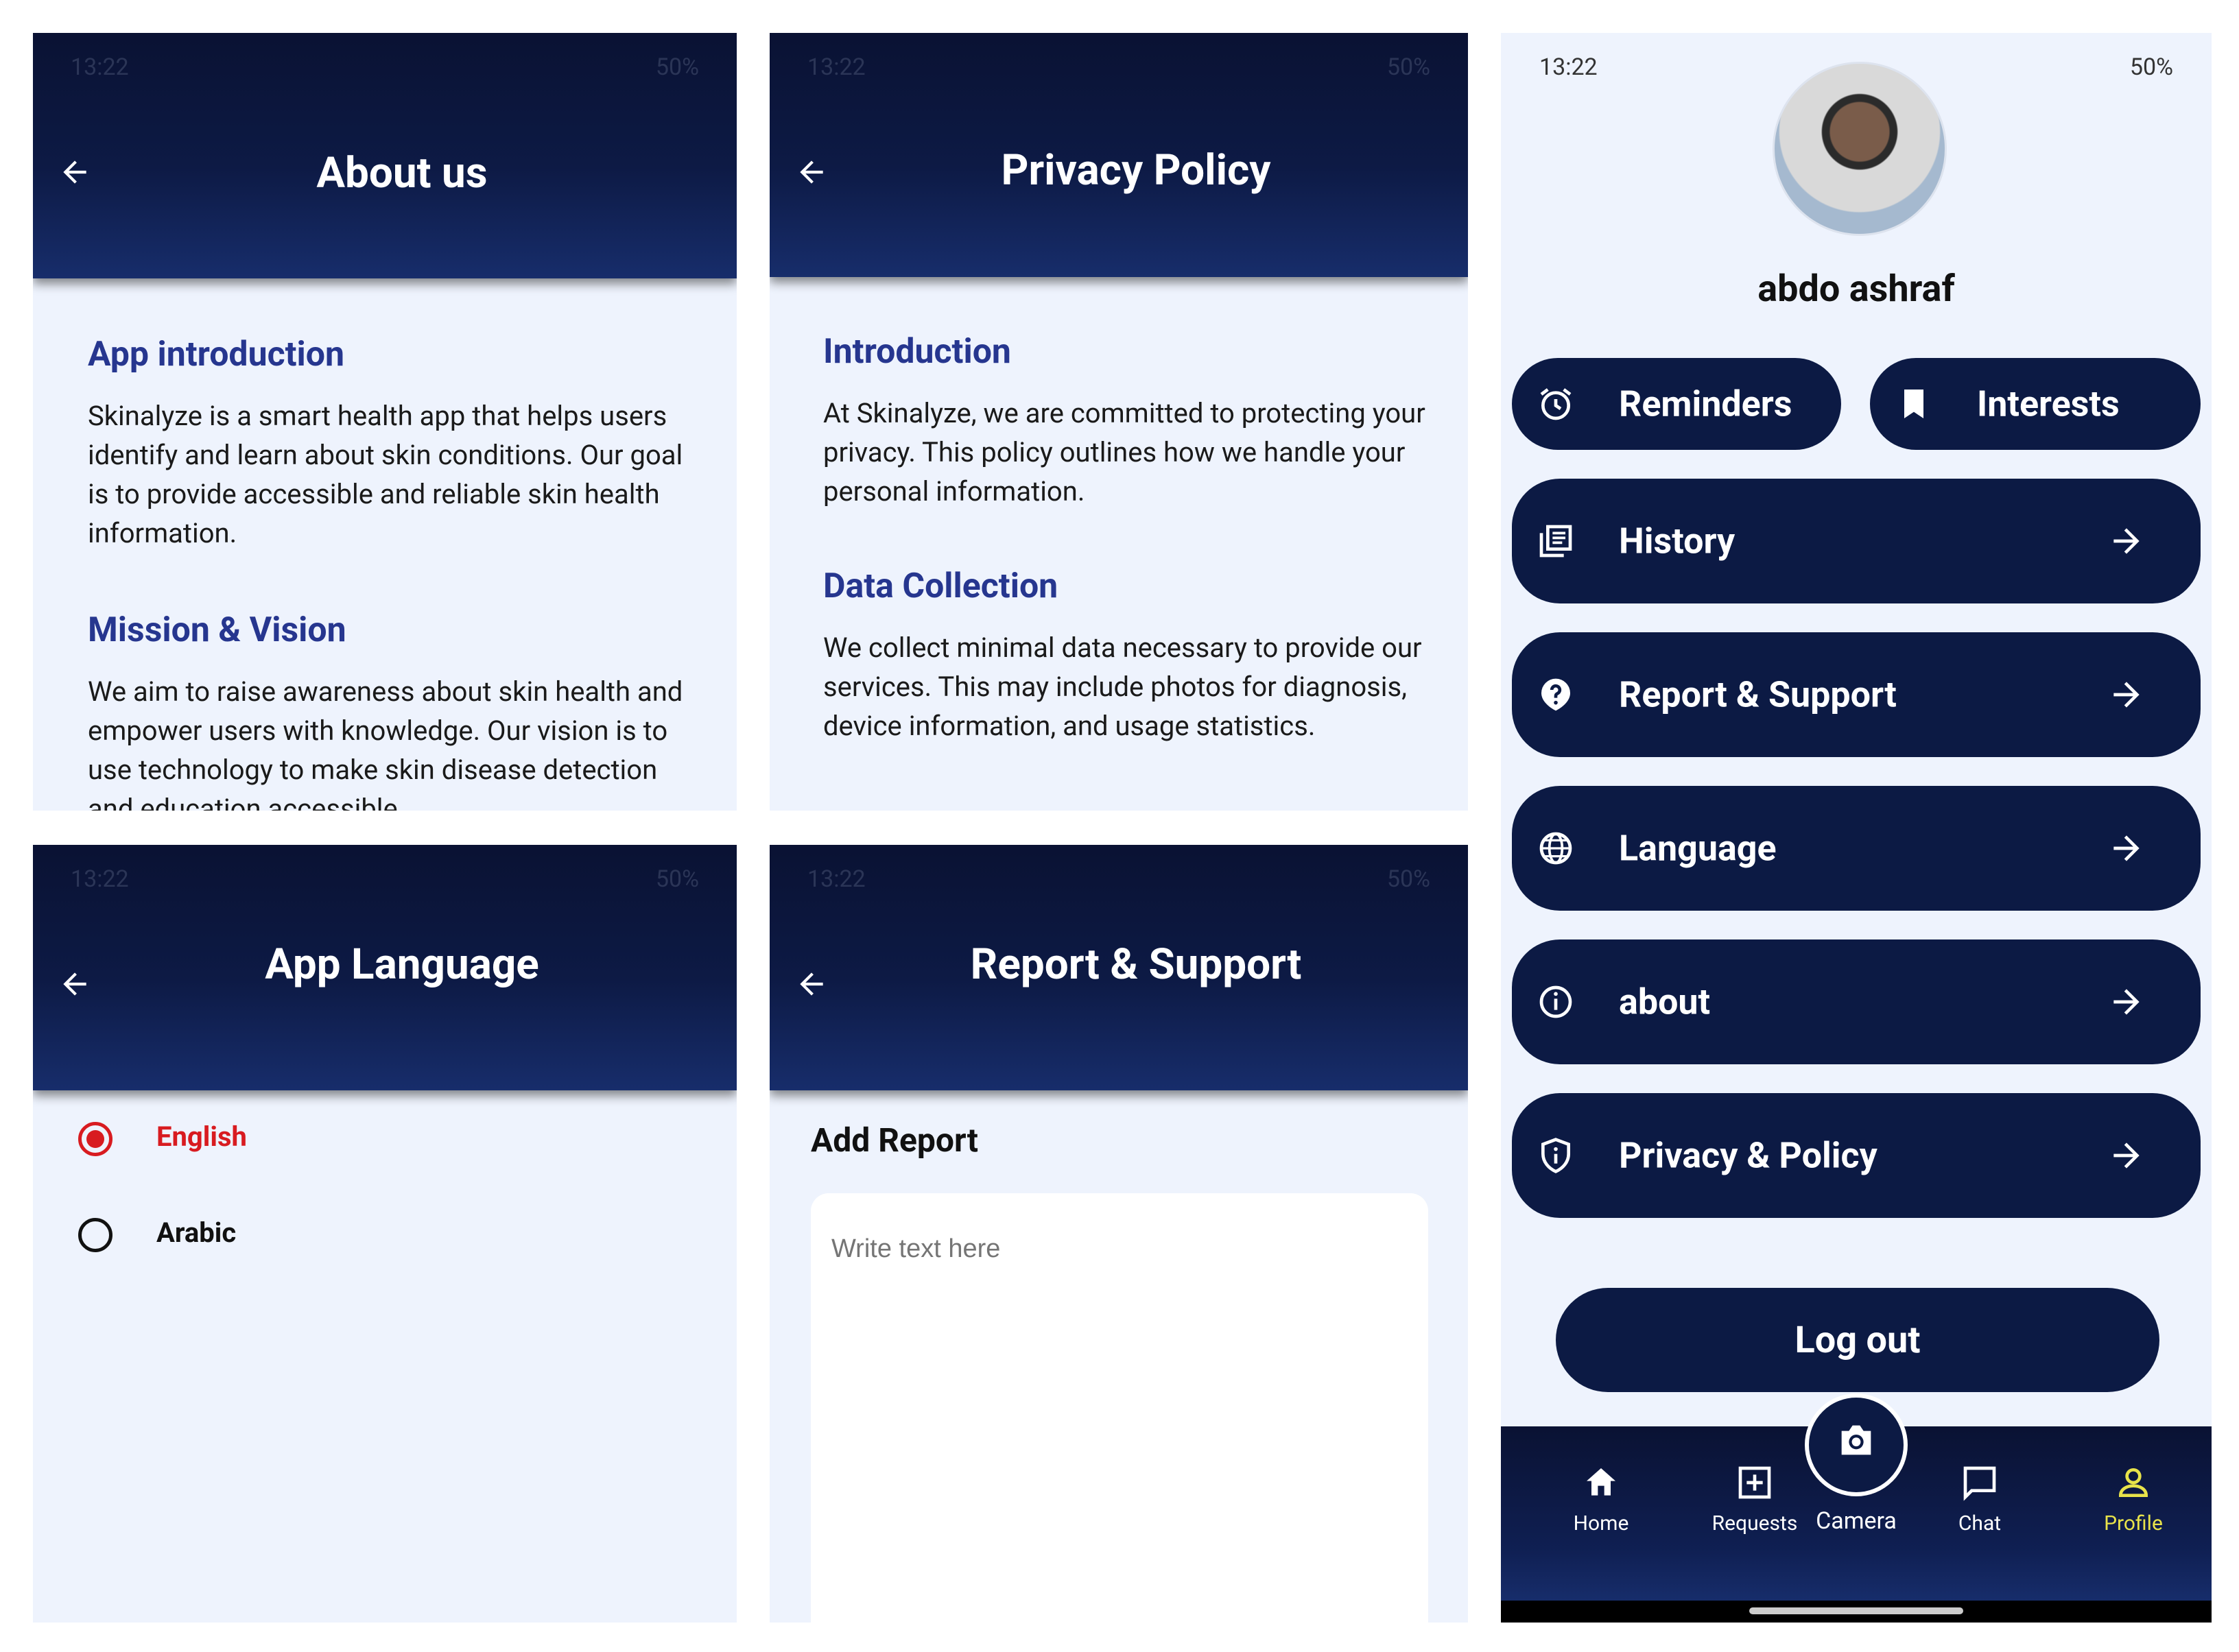  I want to click on nav-camera: Camera, so click(1856, 1464).